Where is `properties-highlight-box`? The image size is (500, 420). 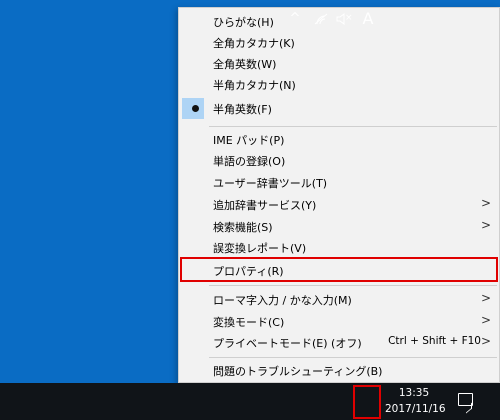
properties-highlight-box is located at coordinates (339, 269).